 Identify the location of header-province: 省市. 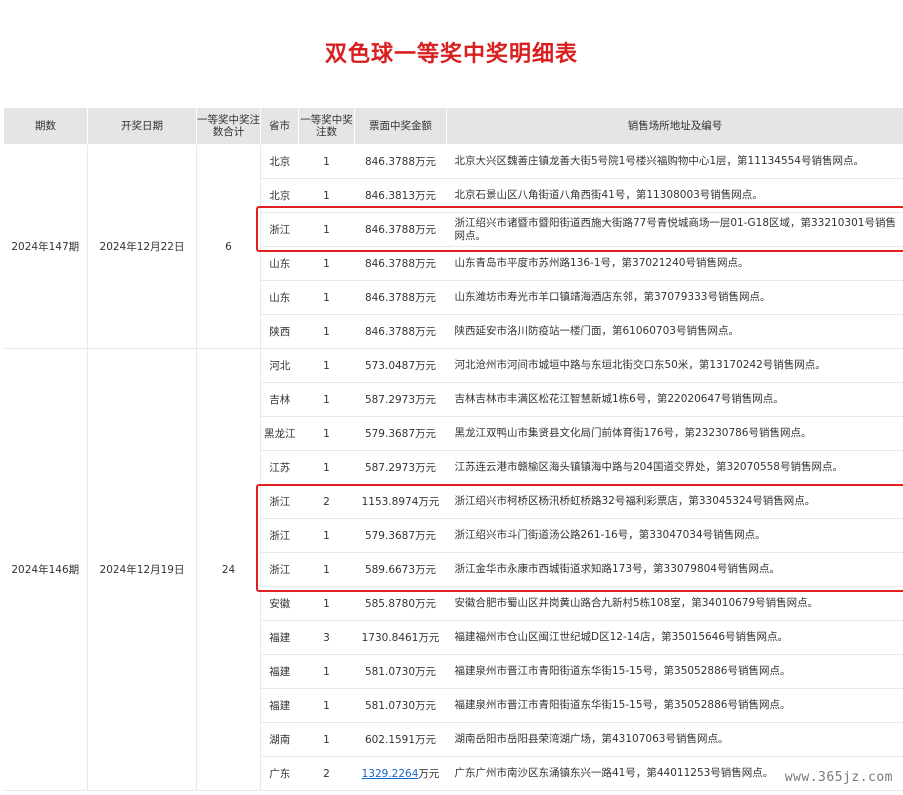
(279, 126).